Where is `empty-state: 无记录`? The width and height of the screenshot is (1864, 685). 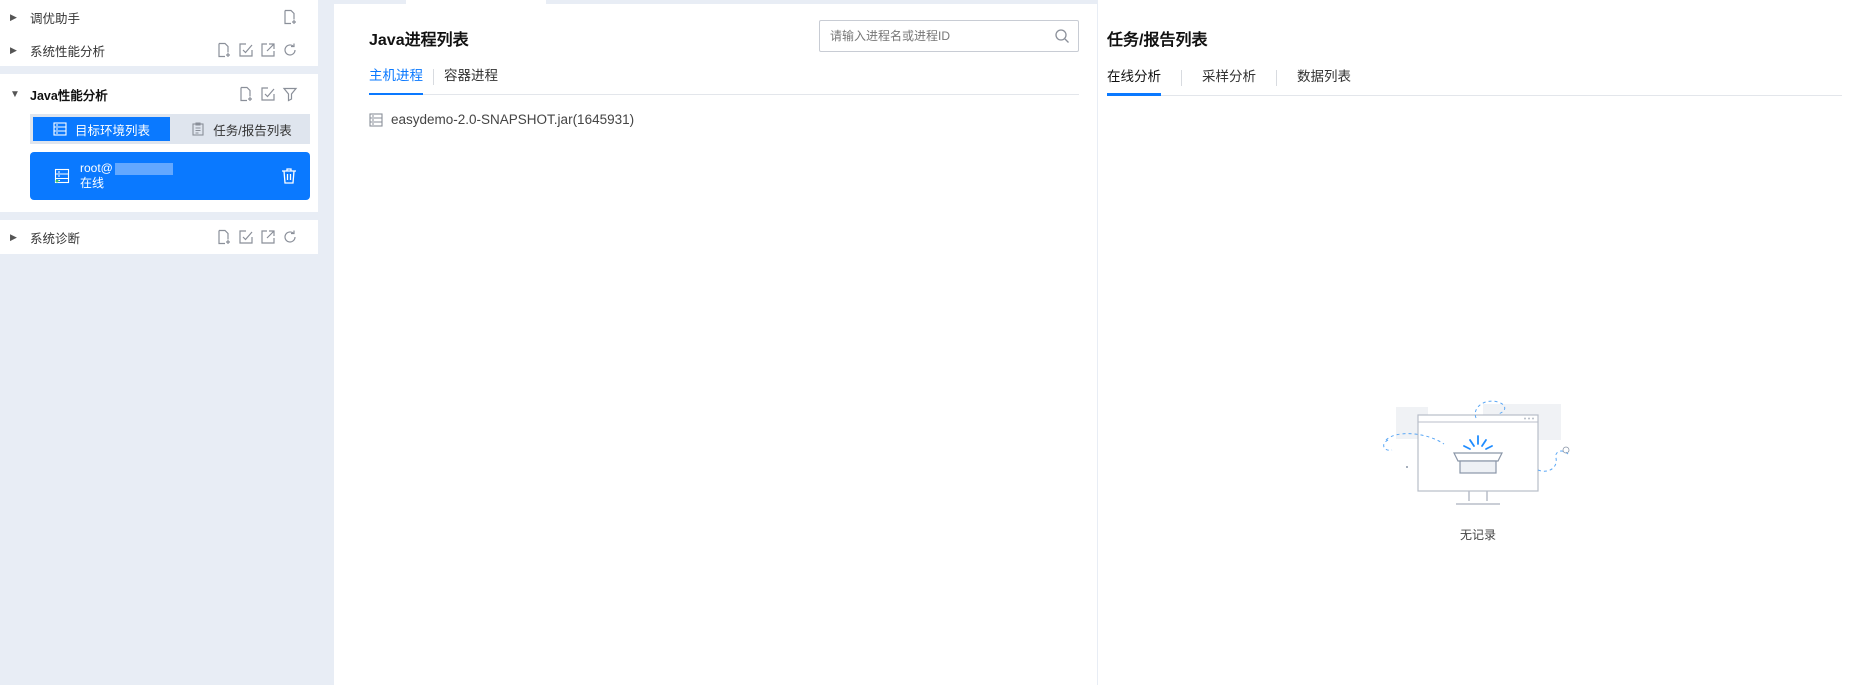
empty-state: 无记录 is located at coordinates (1478, 466).